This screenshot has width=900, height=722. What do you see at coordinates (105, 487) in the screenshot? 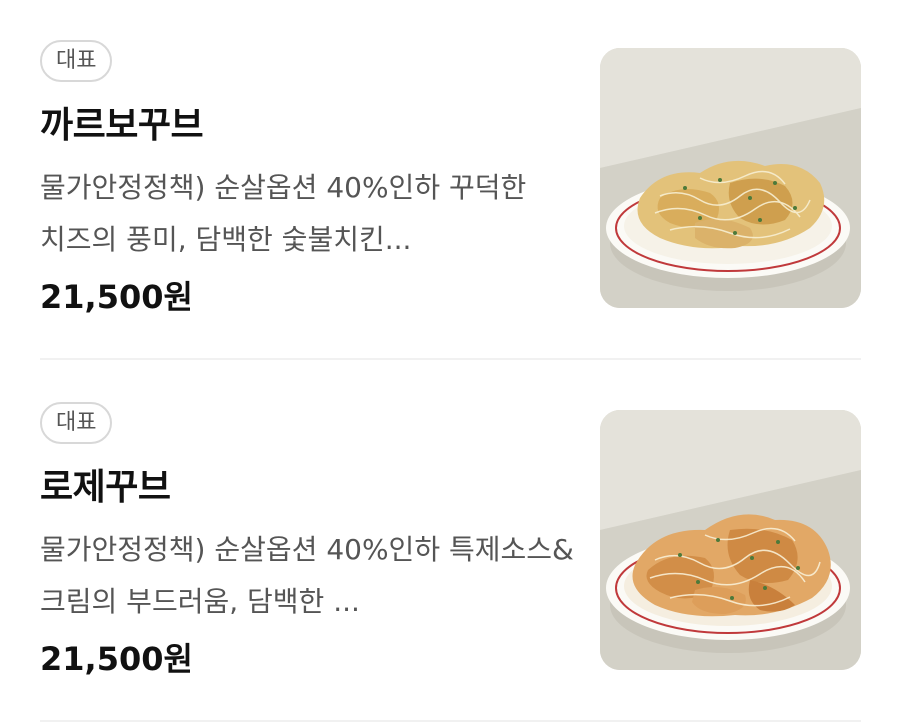
I see `menu-item-name: 로제꾸브` at bounding box center [105, 487].